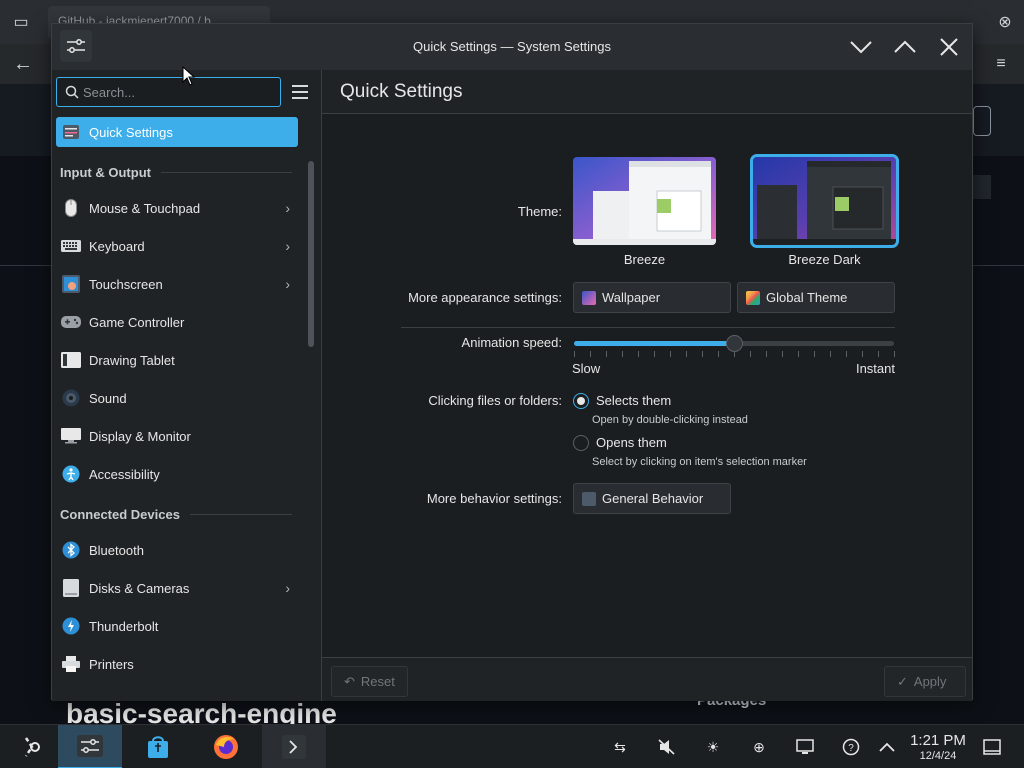  I want to click on display-config-icon, so click(805, 747).